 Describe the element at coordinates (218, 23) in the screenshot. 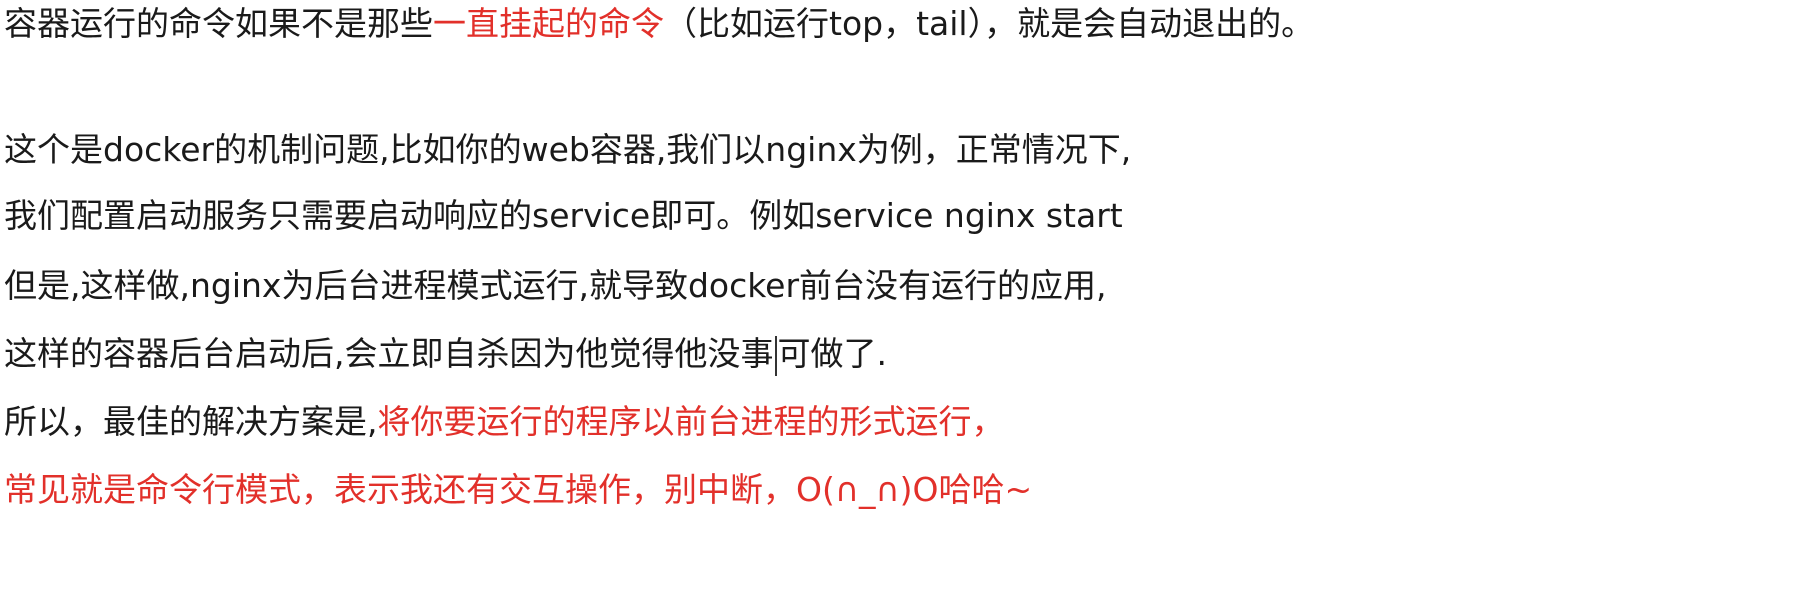

I see `line-1-text-a: 容器运行的命令如果不是那些` at that location.